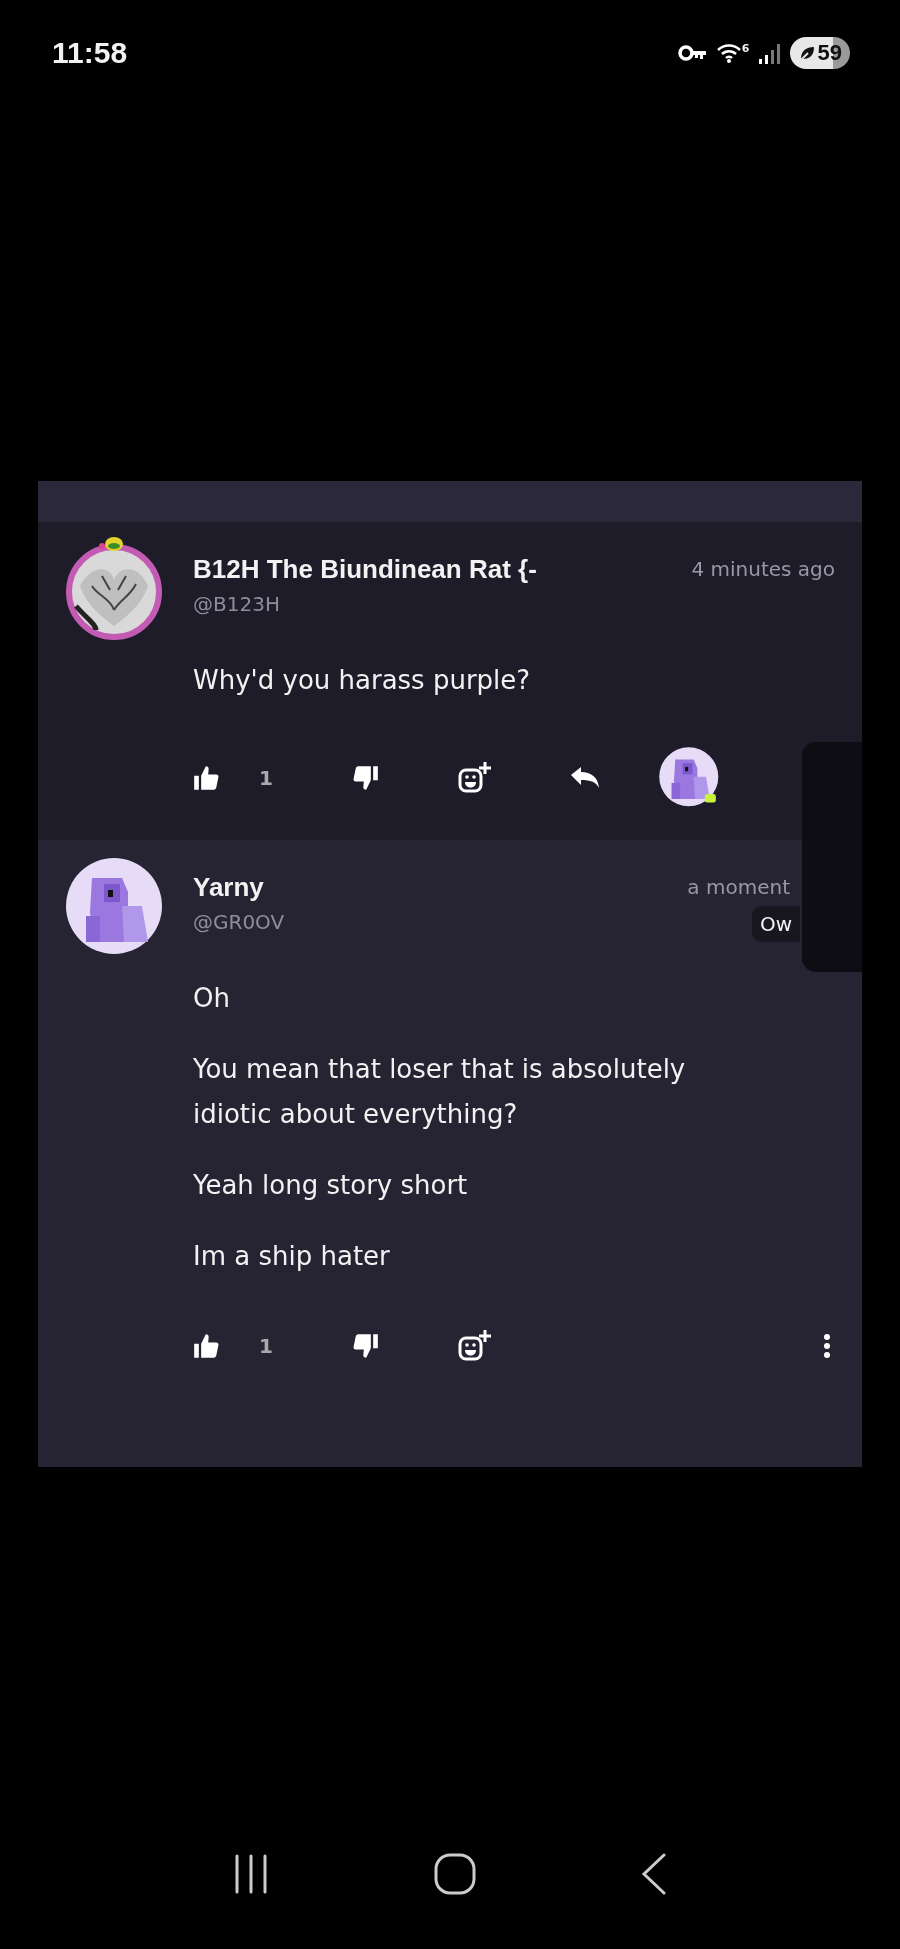 The width and height of the screenshot is (900, 1949). Describe the element at coordinates (440, 1092) in the screenshot. I see `comment-text: You mean that loser that is absolutely idiotic about everything?` at that location.